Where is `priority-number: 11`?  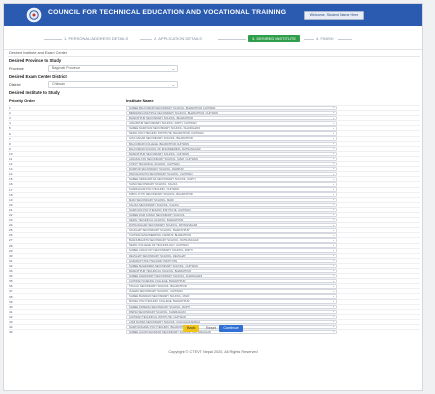 priority-number: 11 is located at coordinates (11, 158).